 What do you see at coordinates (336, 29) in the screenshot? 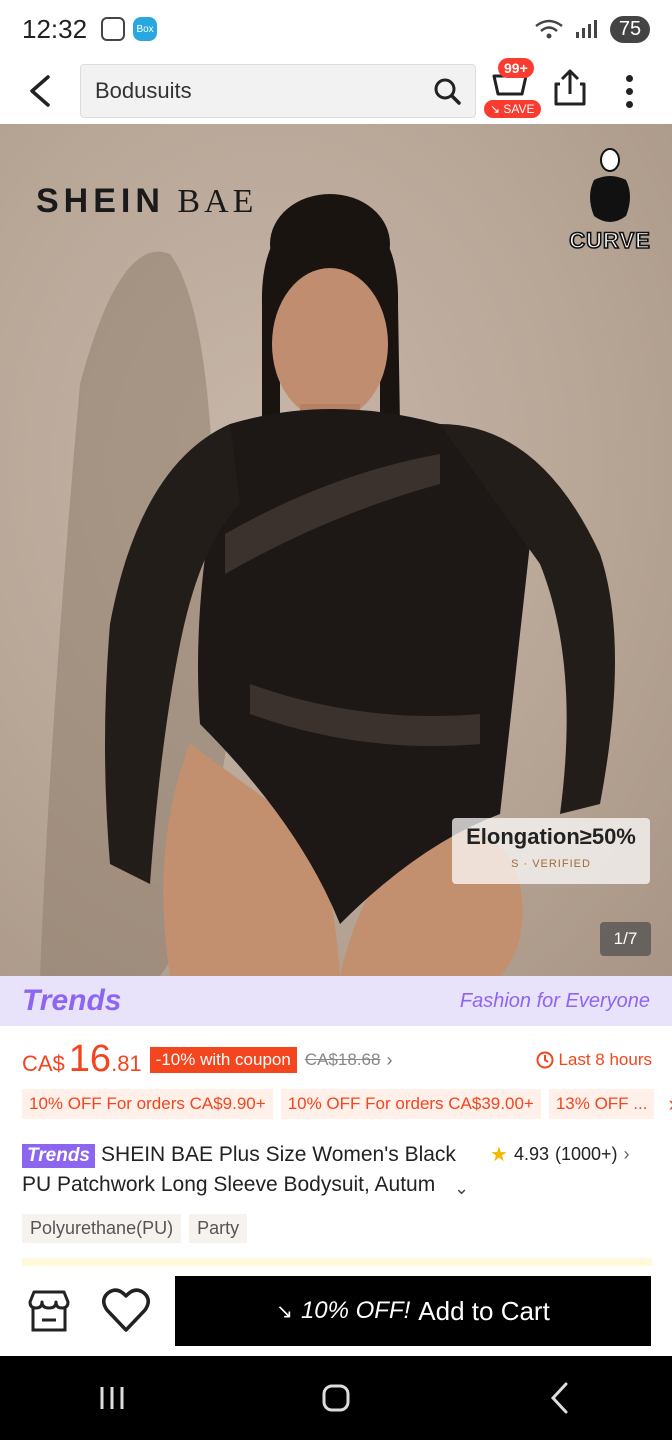
I see `status-bar: 12:32 Box 75` at bounding box center [336, 29].